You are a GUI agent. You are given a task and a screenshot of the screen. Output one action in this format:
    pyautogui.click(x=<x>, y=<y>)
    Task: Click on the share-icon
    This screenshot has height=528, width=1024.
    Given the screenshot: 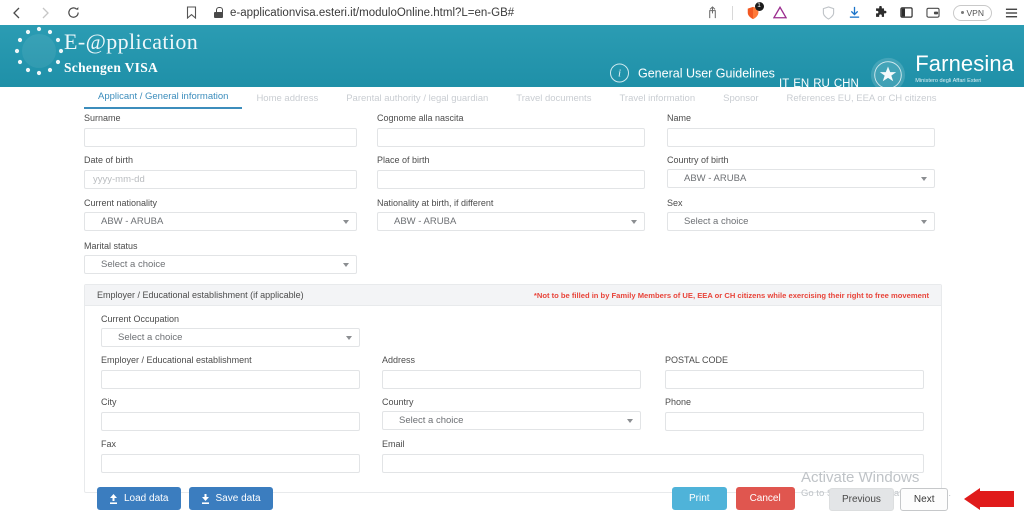 What is the action you would take?
    pyautogui.click(x=712, y=12)
    